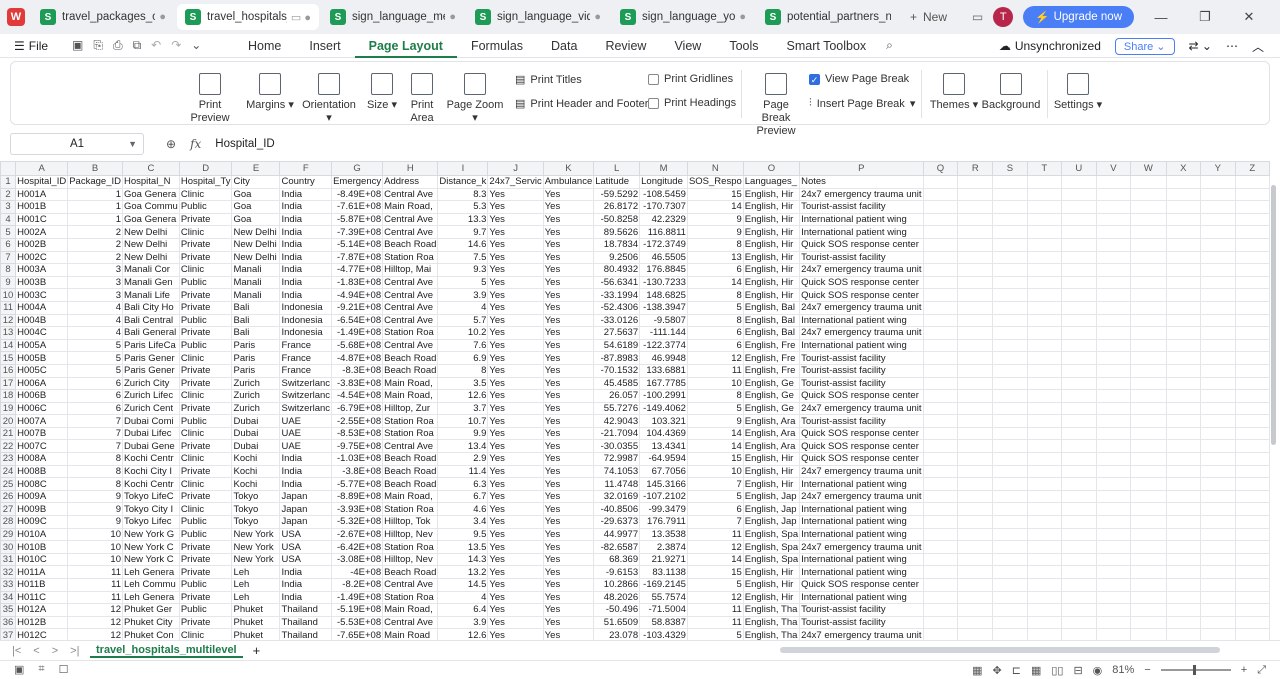  Describe the element at coordinates (306, 471) in the screenshot. I see `cell: India` at that location.